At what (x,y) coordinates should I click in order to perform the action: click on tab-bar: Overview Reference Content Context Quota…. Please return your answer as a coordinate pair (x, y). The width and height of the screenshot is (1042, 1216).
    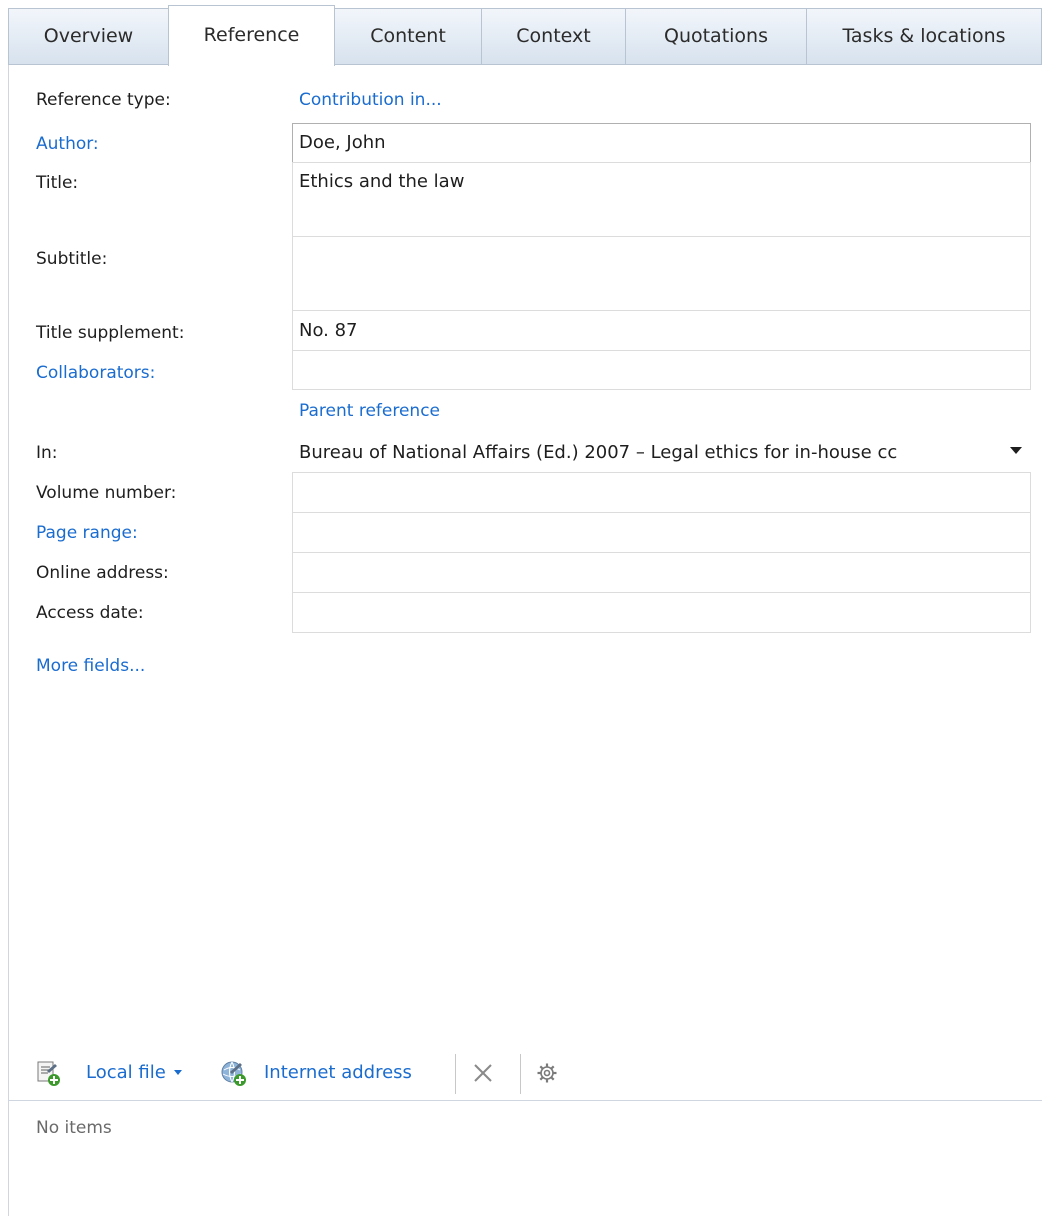
    Looking at the image, I should click on (521, 33).